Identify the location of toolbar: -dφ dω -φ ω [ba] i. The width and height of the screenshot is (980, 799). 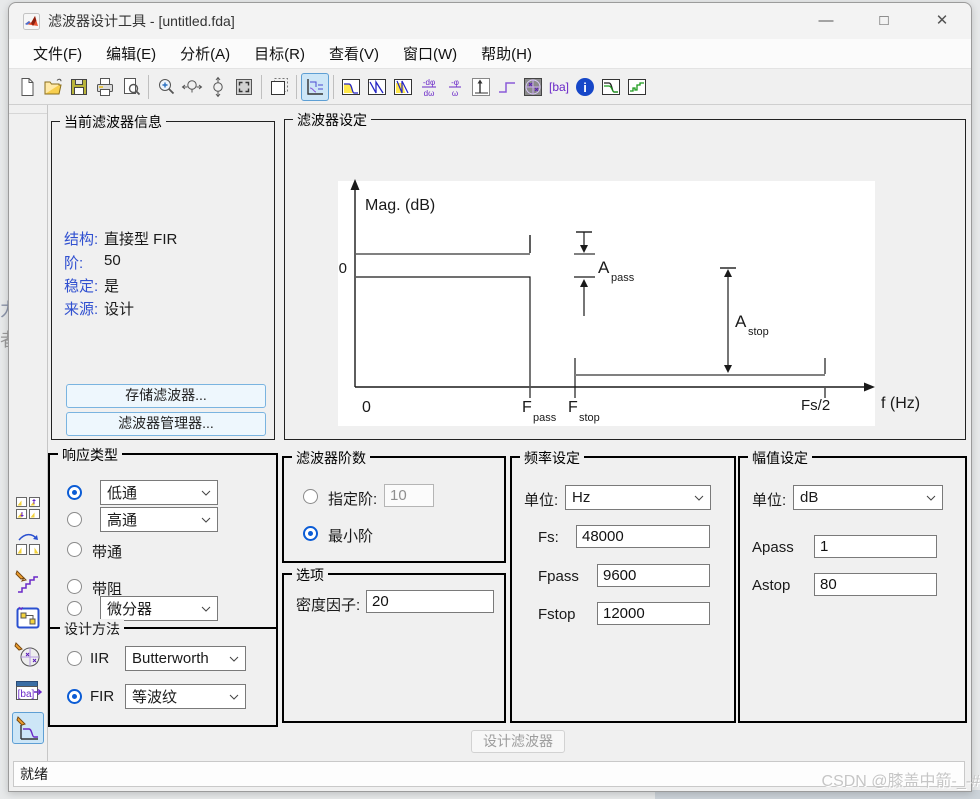
(490, 87).